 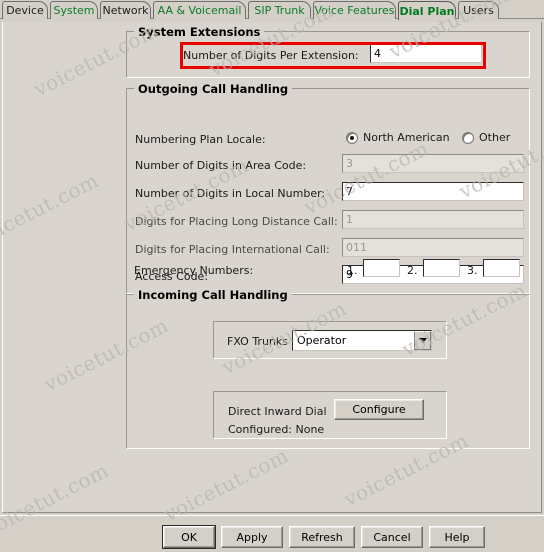 I want to click on tab-network: Network, so click(x=125, y=10).